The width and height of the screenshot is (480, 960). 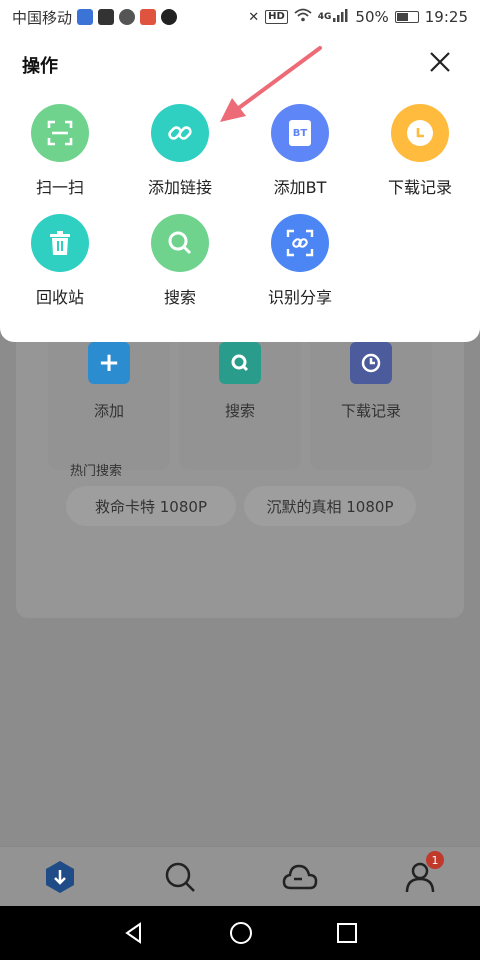 I want to click on scan-icon, so click(x=60, y=133).